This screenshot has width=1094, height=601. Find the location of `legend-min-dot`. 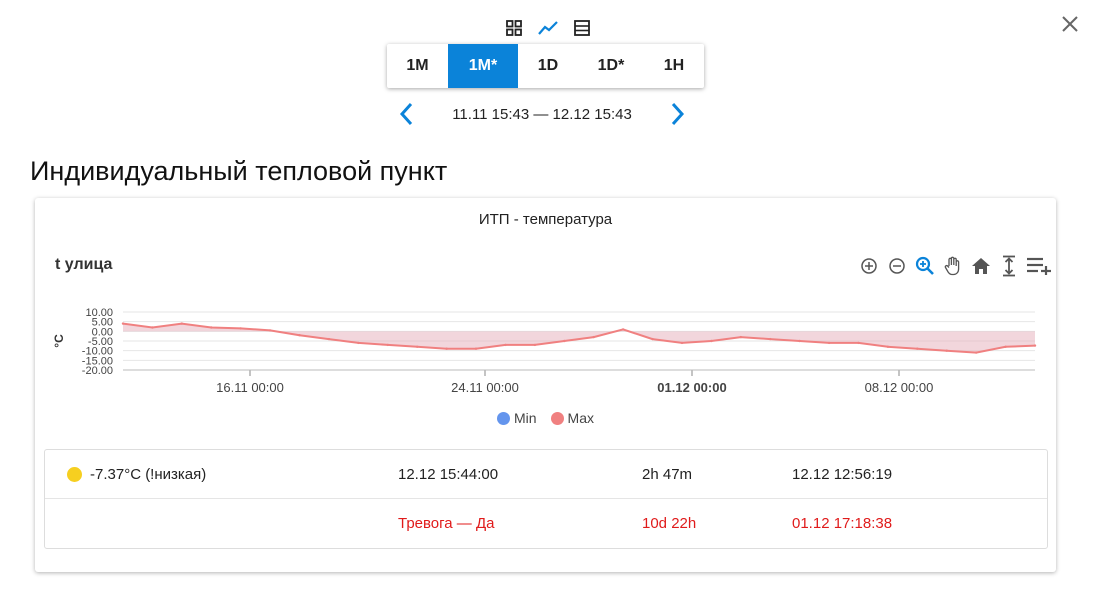

legend-min-dot is located at coordinates (503, 418).